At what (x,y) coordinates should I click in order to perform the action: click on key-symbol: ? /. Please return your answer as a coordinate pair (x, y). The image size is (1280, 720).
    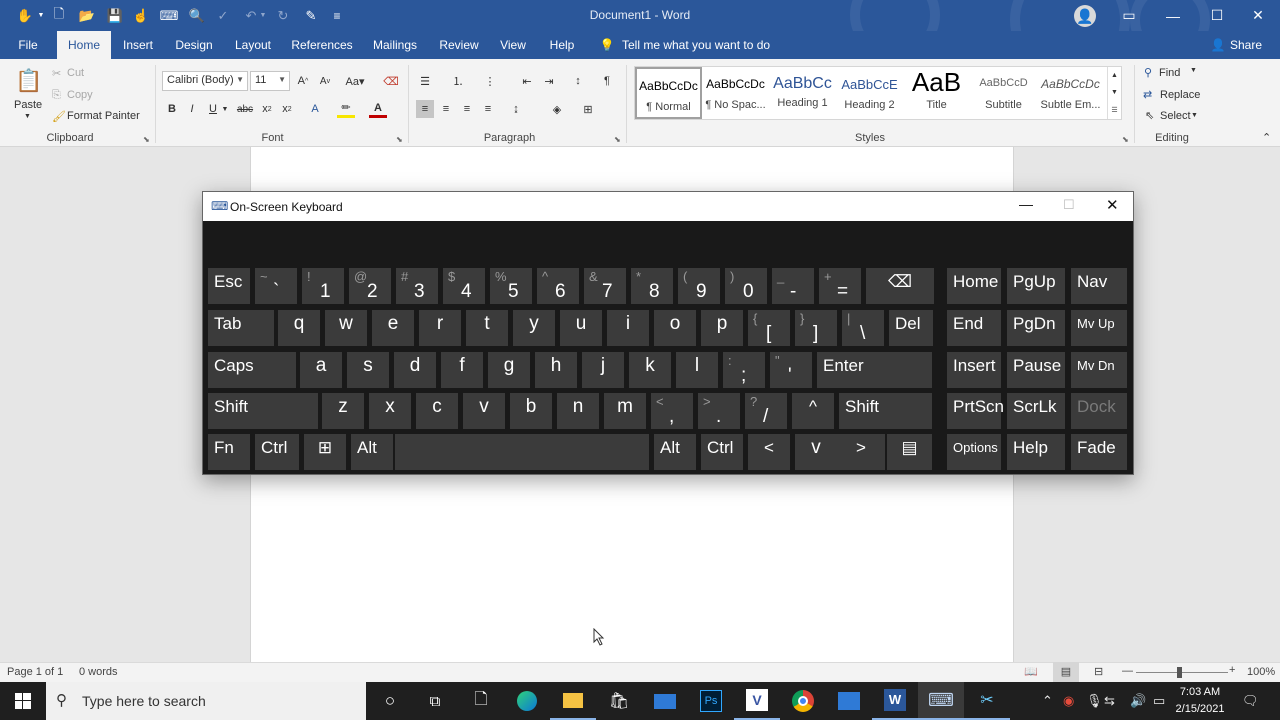
    Looking at the image, I should click on (766, 411).